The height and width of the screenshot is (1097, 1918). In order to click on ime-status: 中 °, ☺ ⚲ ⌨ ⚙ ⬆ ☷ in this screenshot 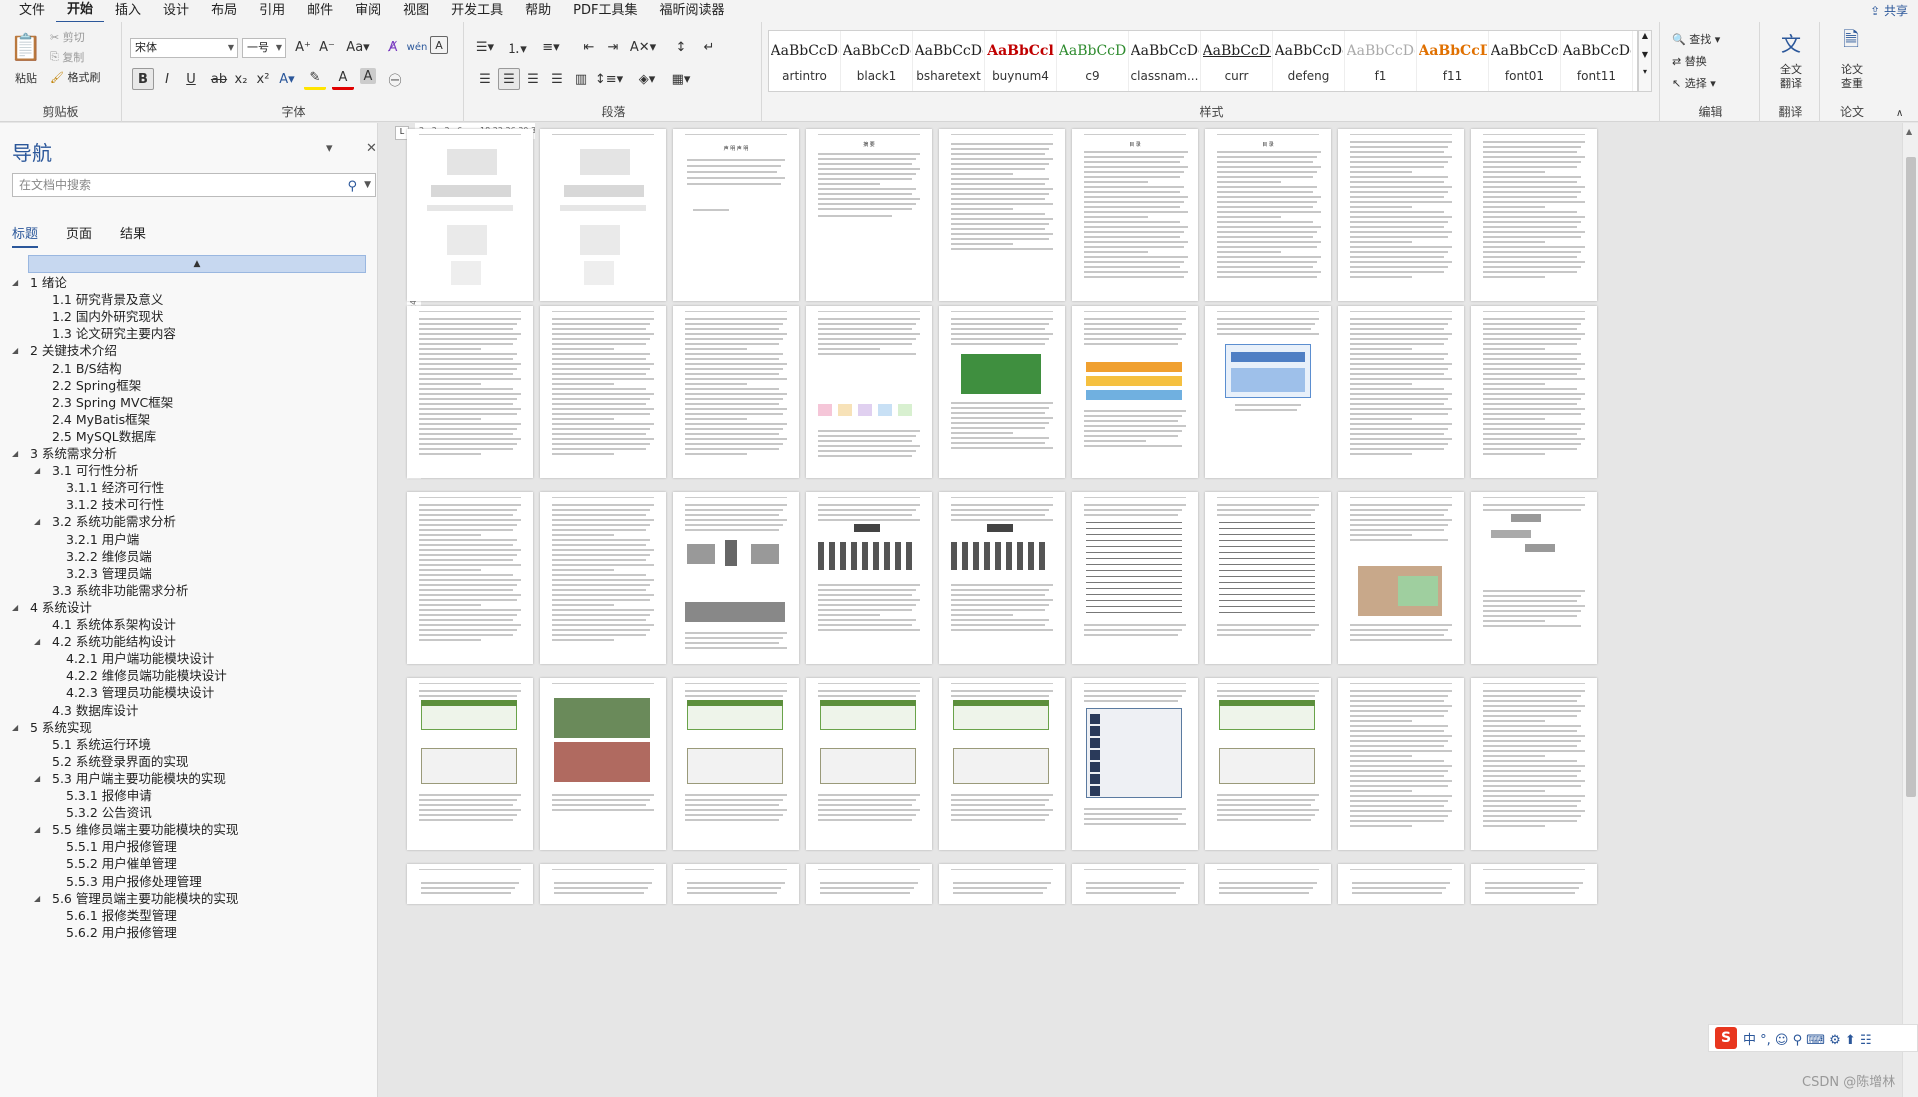, I will do `click(1807, 1038)`.